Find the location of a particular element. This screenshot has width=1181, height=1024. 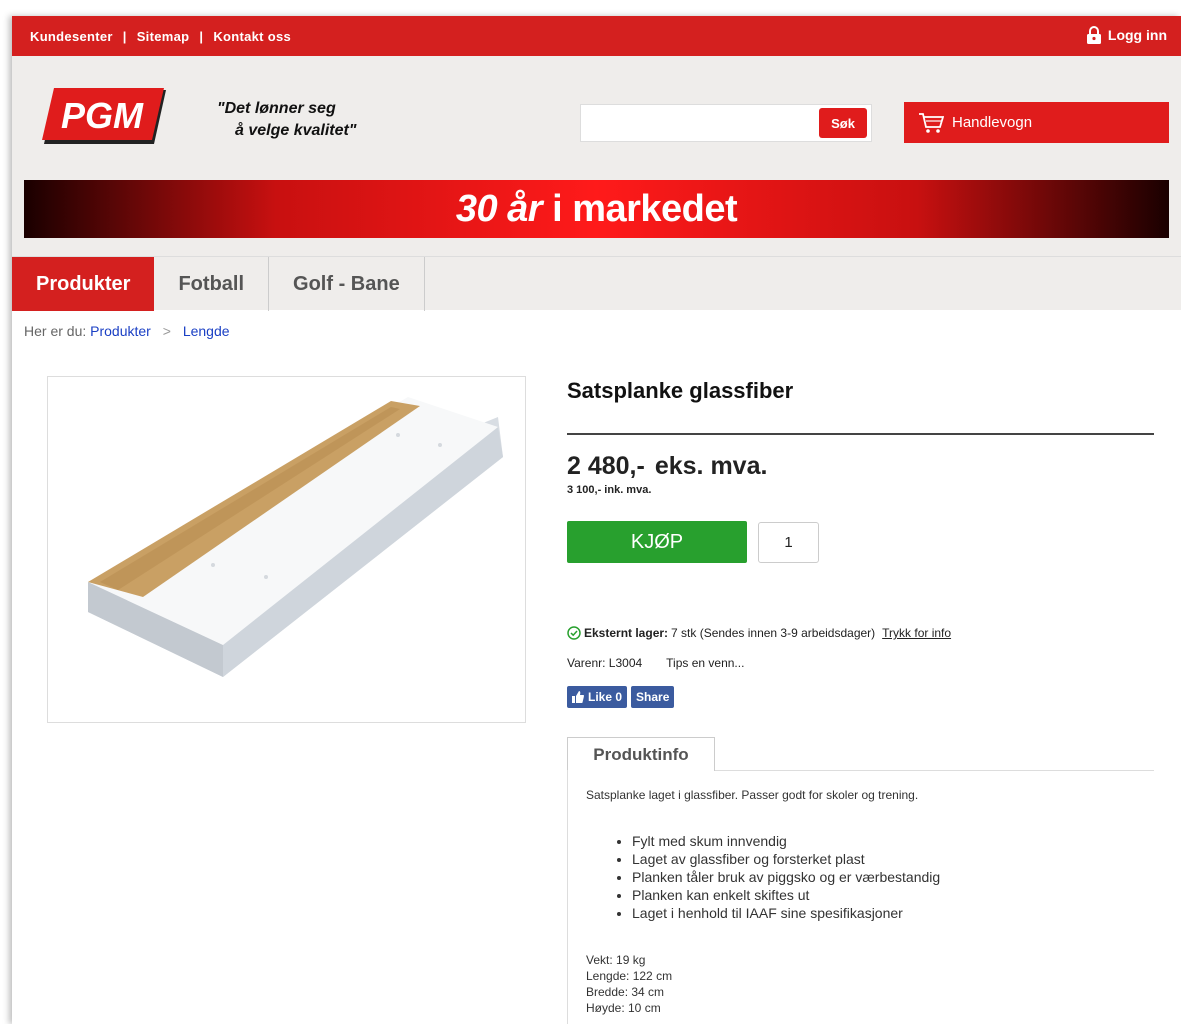

search-box: Søk is located at coordinates (726, 123).